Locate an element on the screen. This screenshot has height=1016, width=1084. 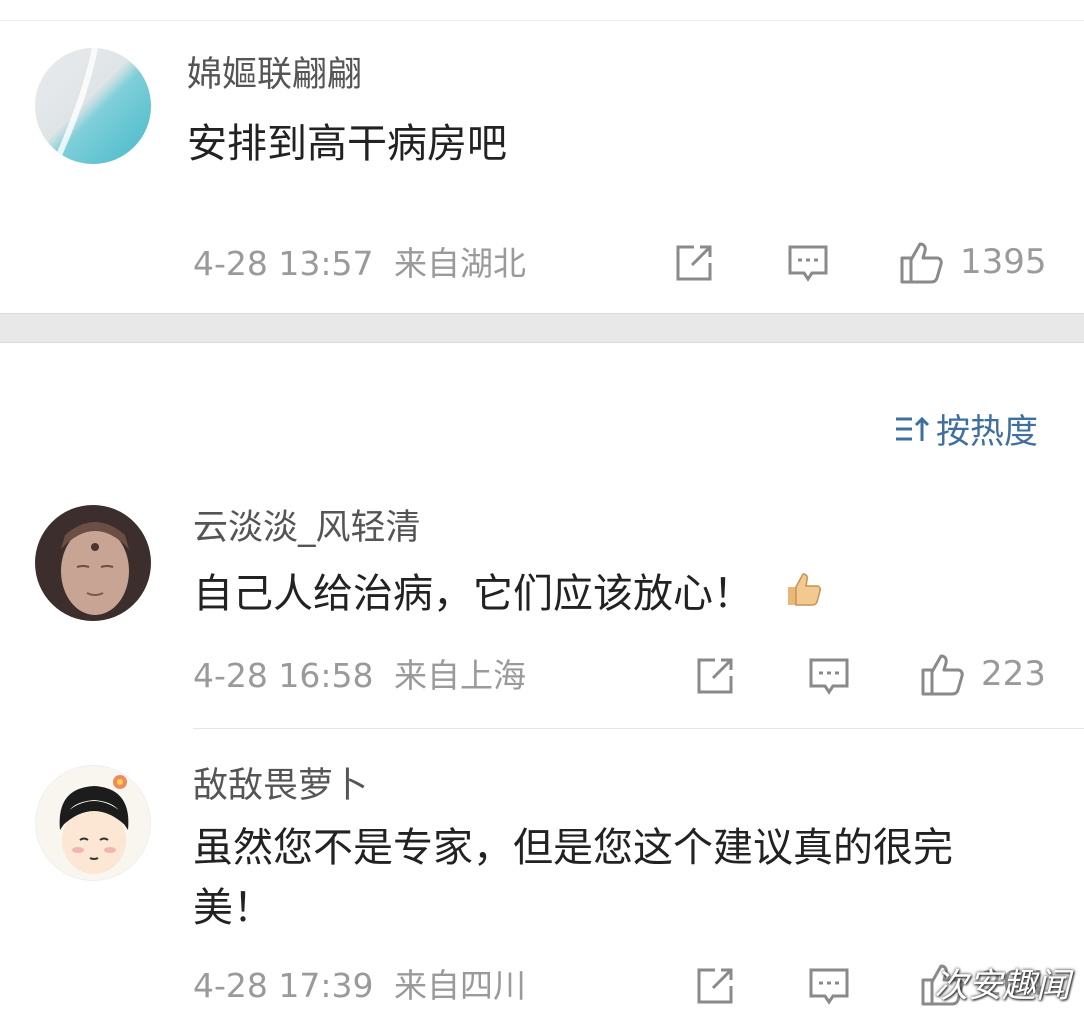
comment-time: 4-28 17:39 is located at coordinates (283, 985).